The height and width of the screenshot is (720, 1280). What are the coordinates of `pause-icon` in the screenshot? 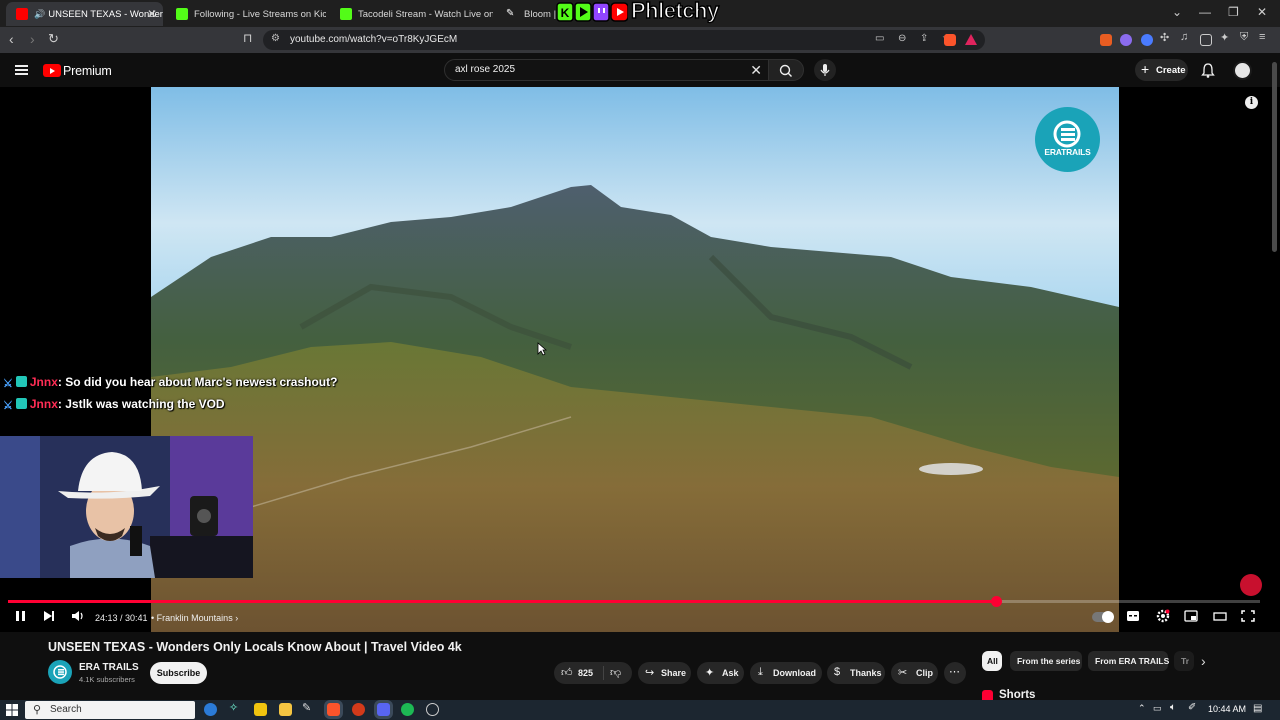 It's located at (21, 616).